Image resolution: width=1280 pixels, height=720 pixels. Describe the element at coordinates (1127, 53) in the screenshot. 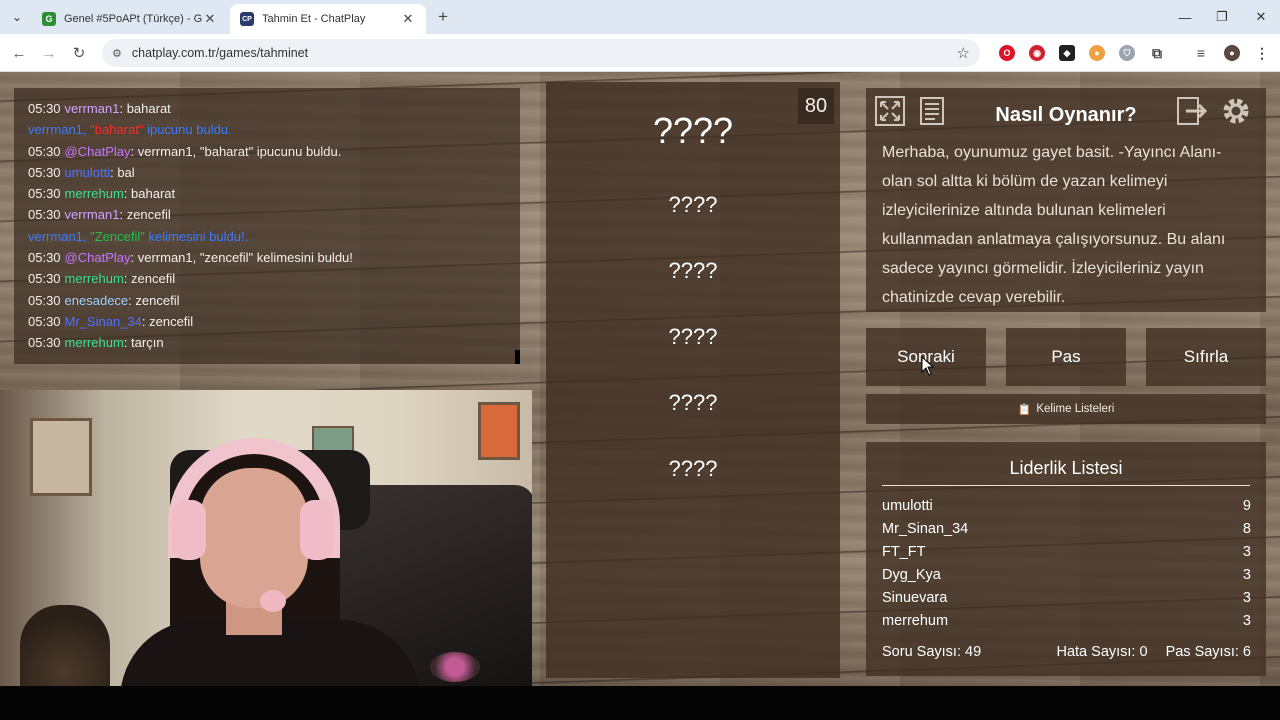

I see `shield-extension-icon: ⛉` at that location.